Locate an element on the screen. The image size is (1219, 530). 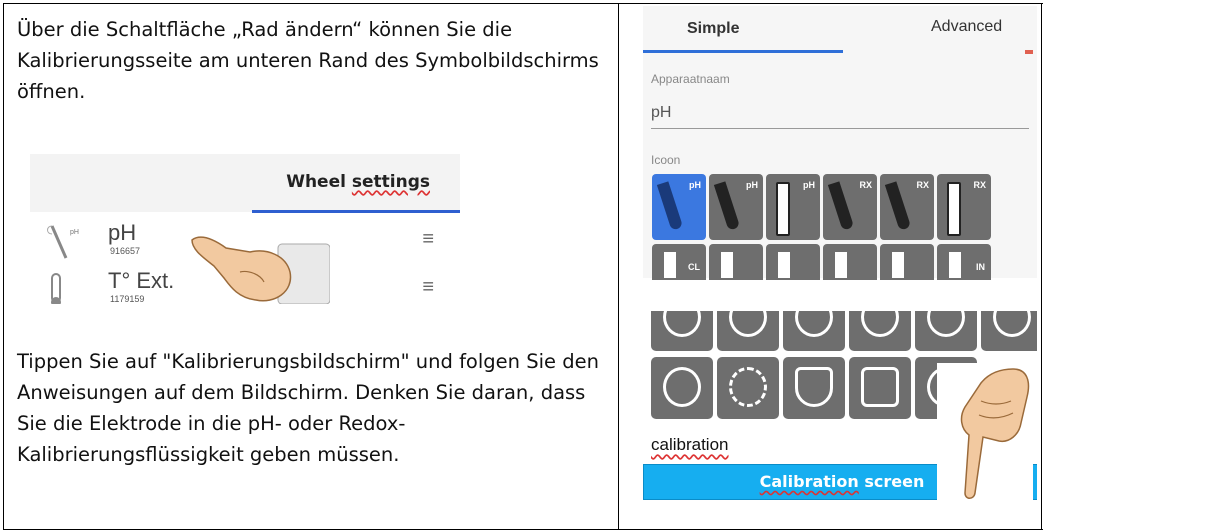
icon-option-thermo-in: IN is located at coordinates (964, 262).